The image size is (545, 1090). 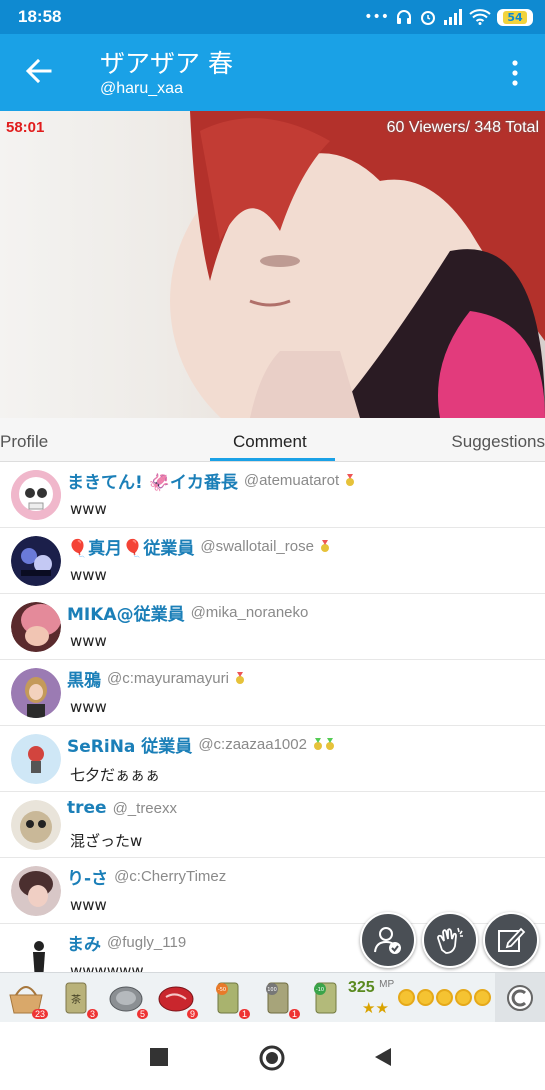 What do you see at coordinates (387, 984) in the screenshot?
I see `points-unit: MP` at bounding box center [387, 984].